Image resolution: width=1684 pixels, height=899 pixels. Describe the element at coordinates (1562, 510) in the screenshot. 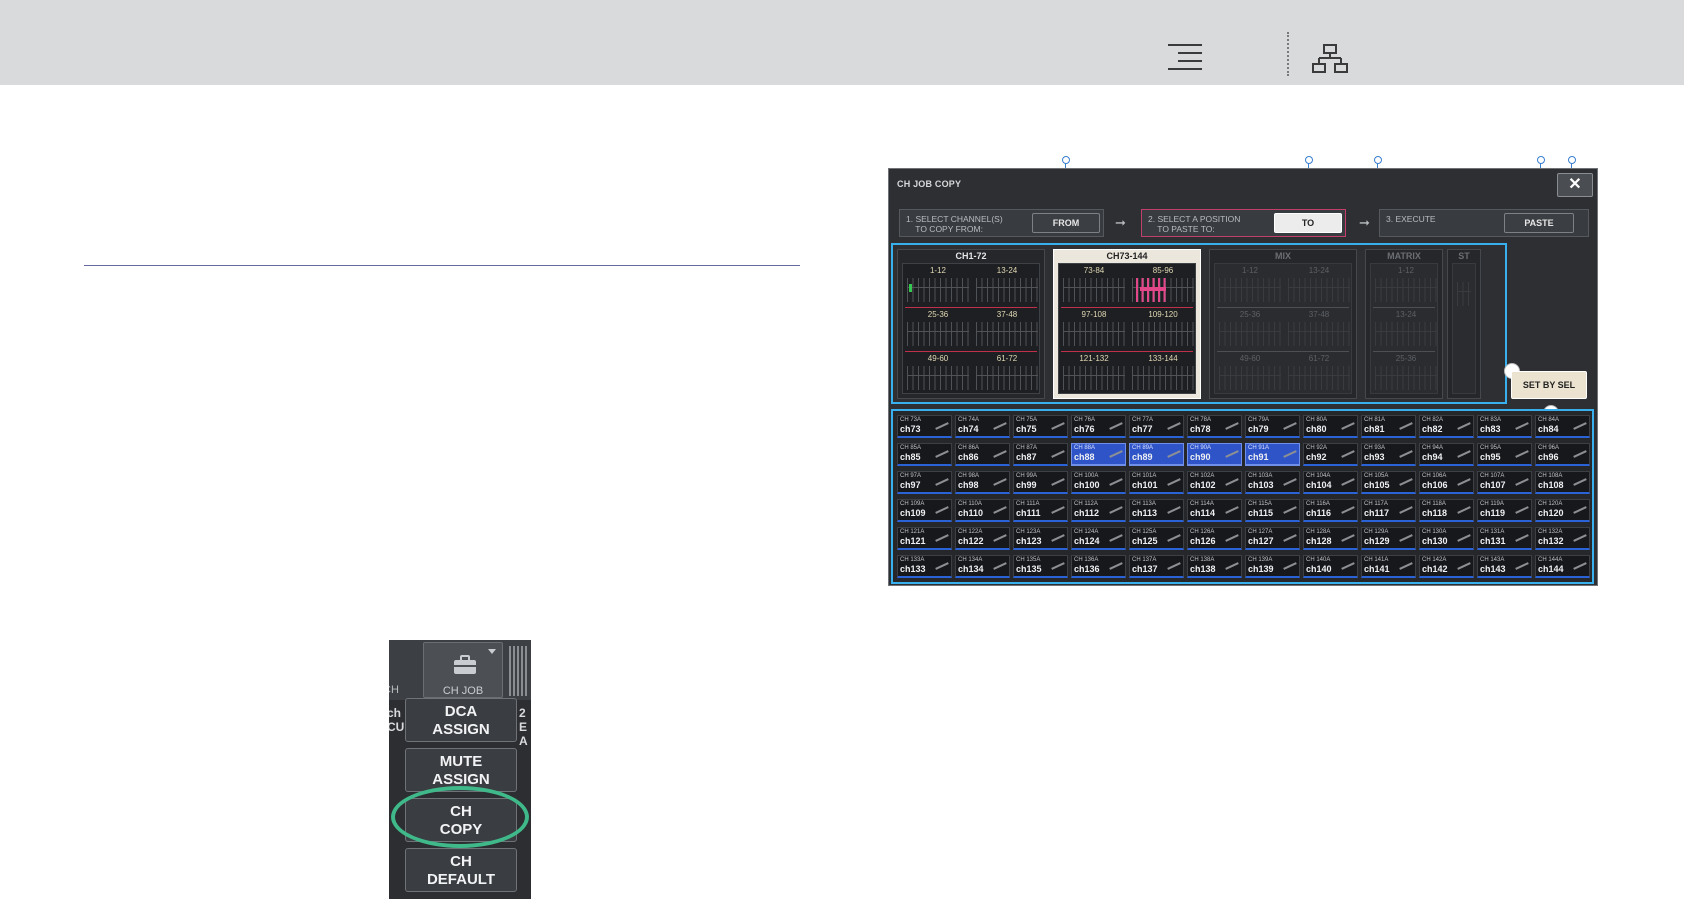

I see `channel-button-ch120: CH 120A ch120` at that location.